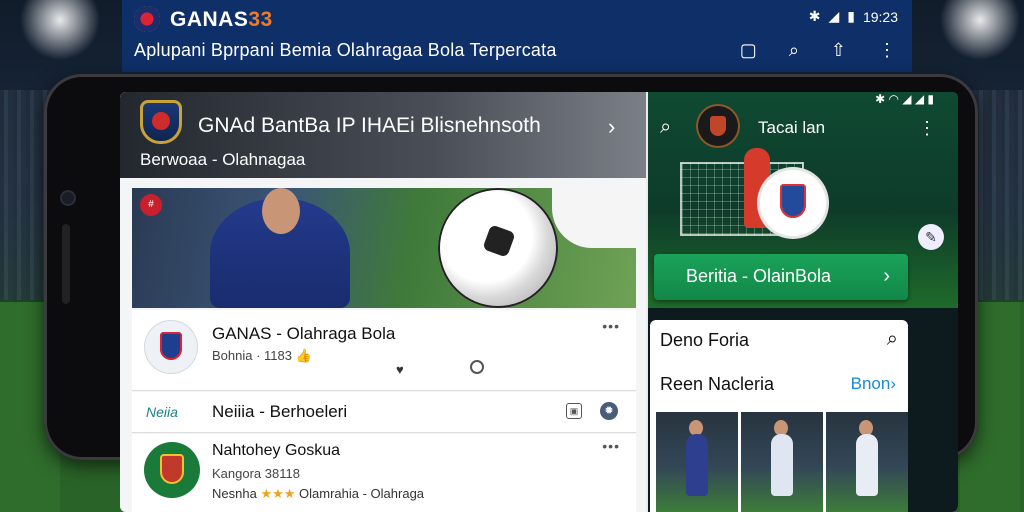  Describe the element at coordinates (759, 276) in the screenshot. I see `cta-label: Beritia - OlainBola` at that location.